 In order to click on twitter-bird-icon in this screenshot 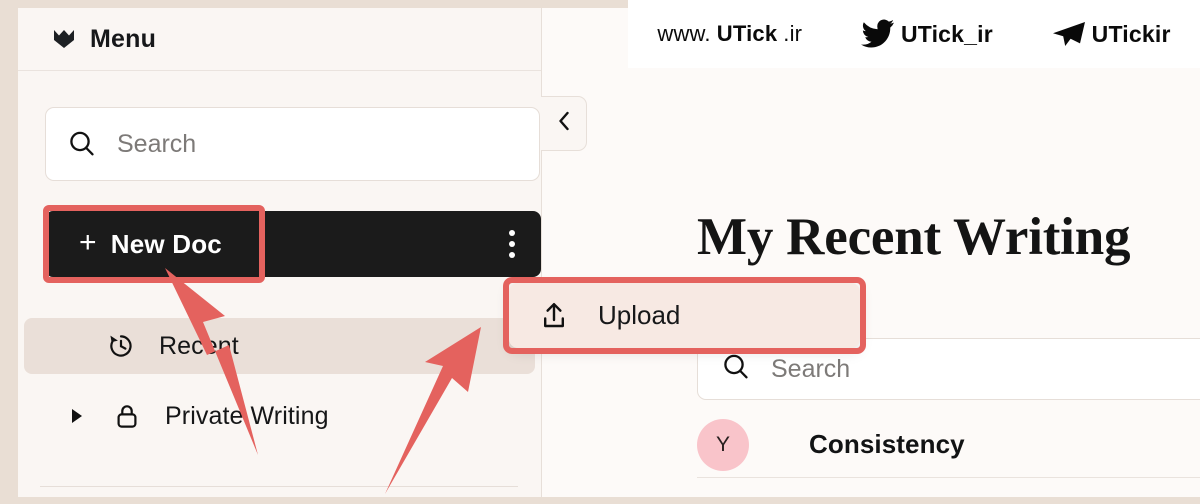, I will do `click(877, 34)`.